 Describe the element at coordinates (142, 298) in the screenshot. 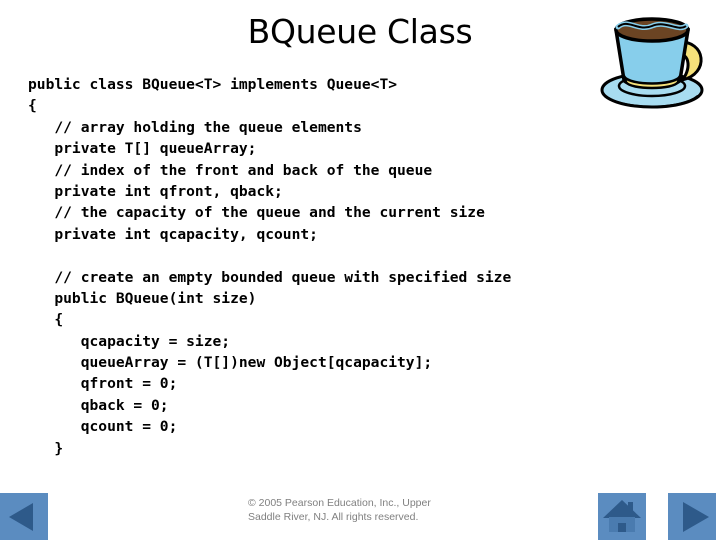

I see `code-line: public BQueue(int size)` at that location.